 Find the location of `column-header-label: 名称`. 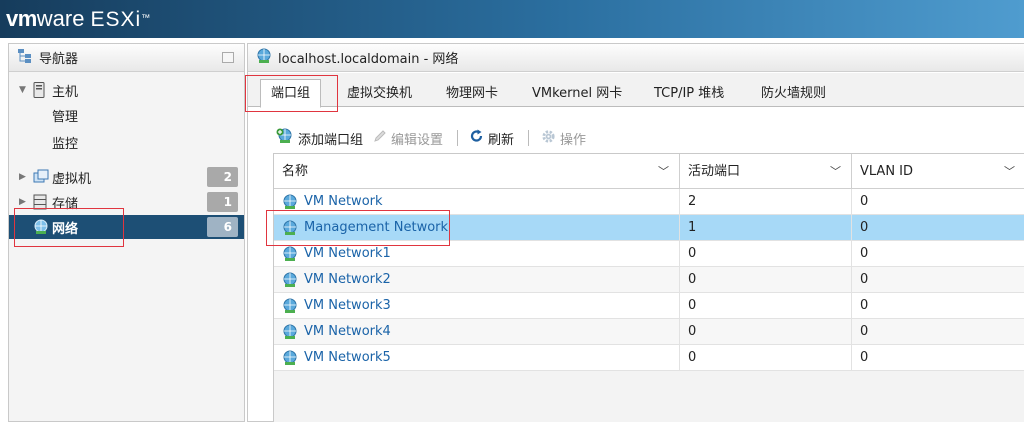

column-header-label: 名称 is located at coordinates (295, 171).